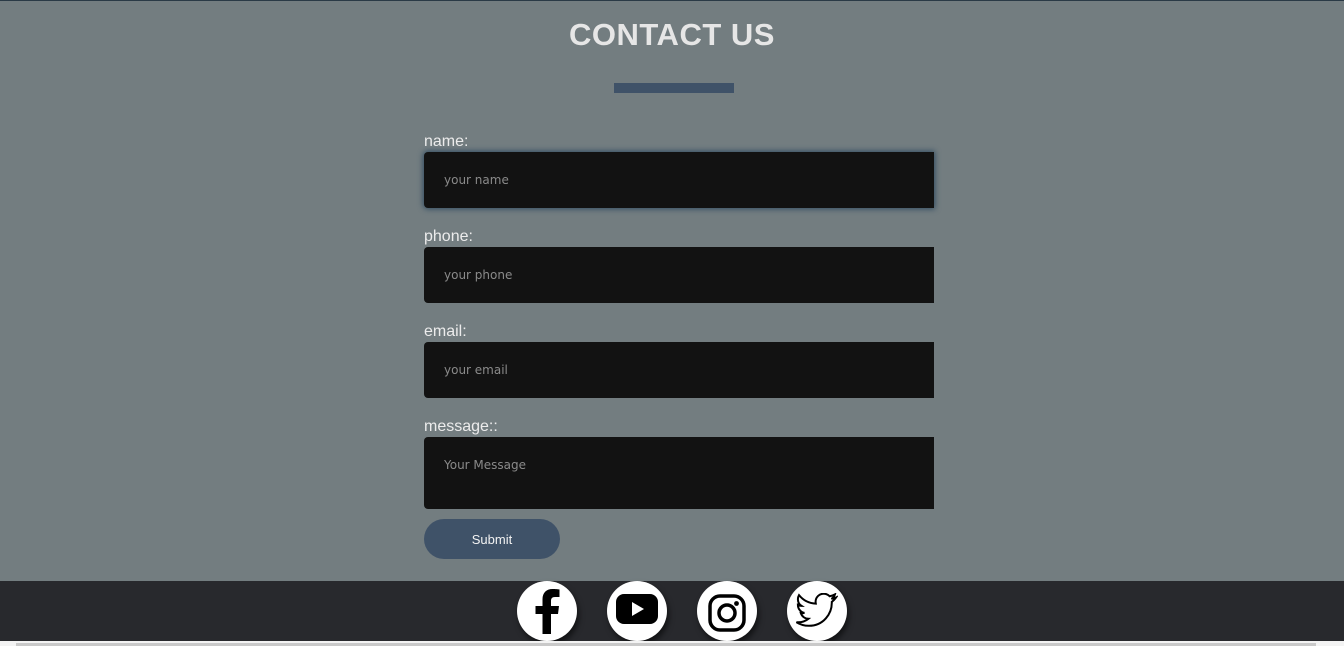  Describe the element at coordinates (445, 331) in the screenshot. I see `email-label: email:` at that location.